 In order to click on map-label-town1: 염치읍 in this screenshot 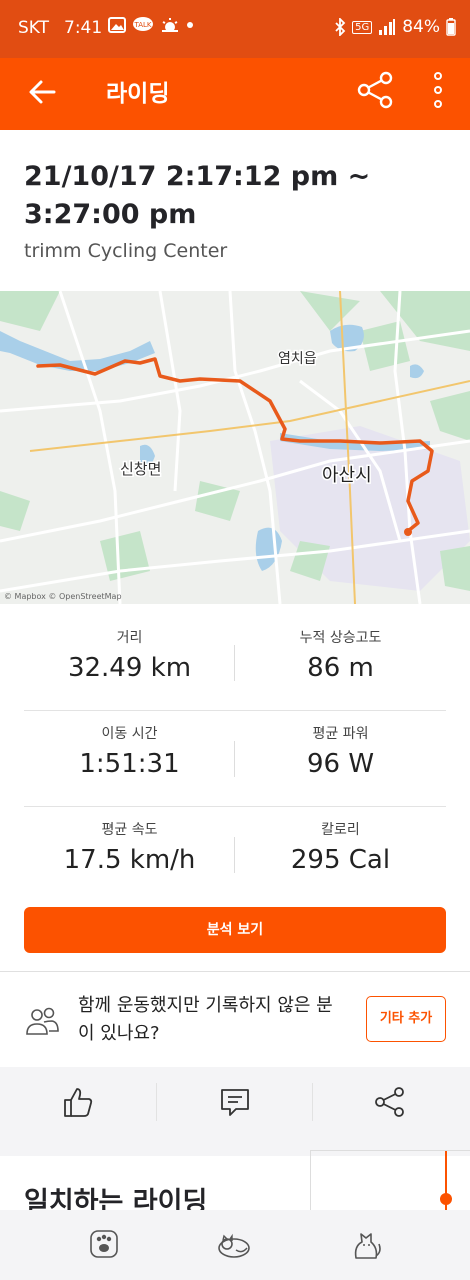, I will do `click(297, 359)`.